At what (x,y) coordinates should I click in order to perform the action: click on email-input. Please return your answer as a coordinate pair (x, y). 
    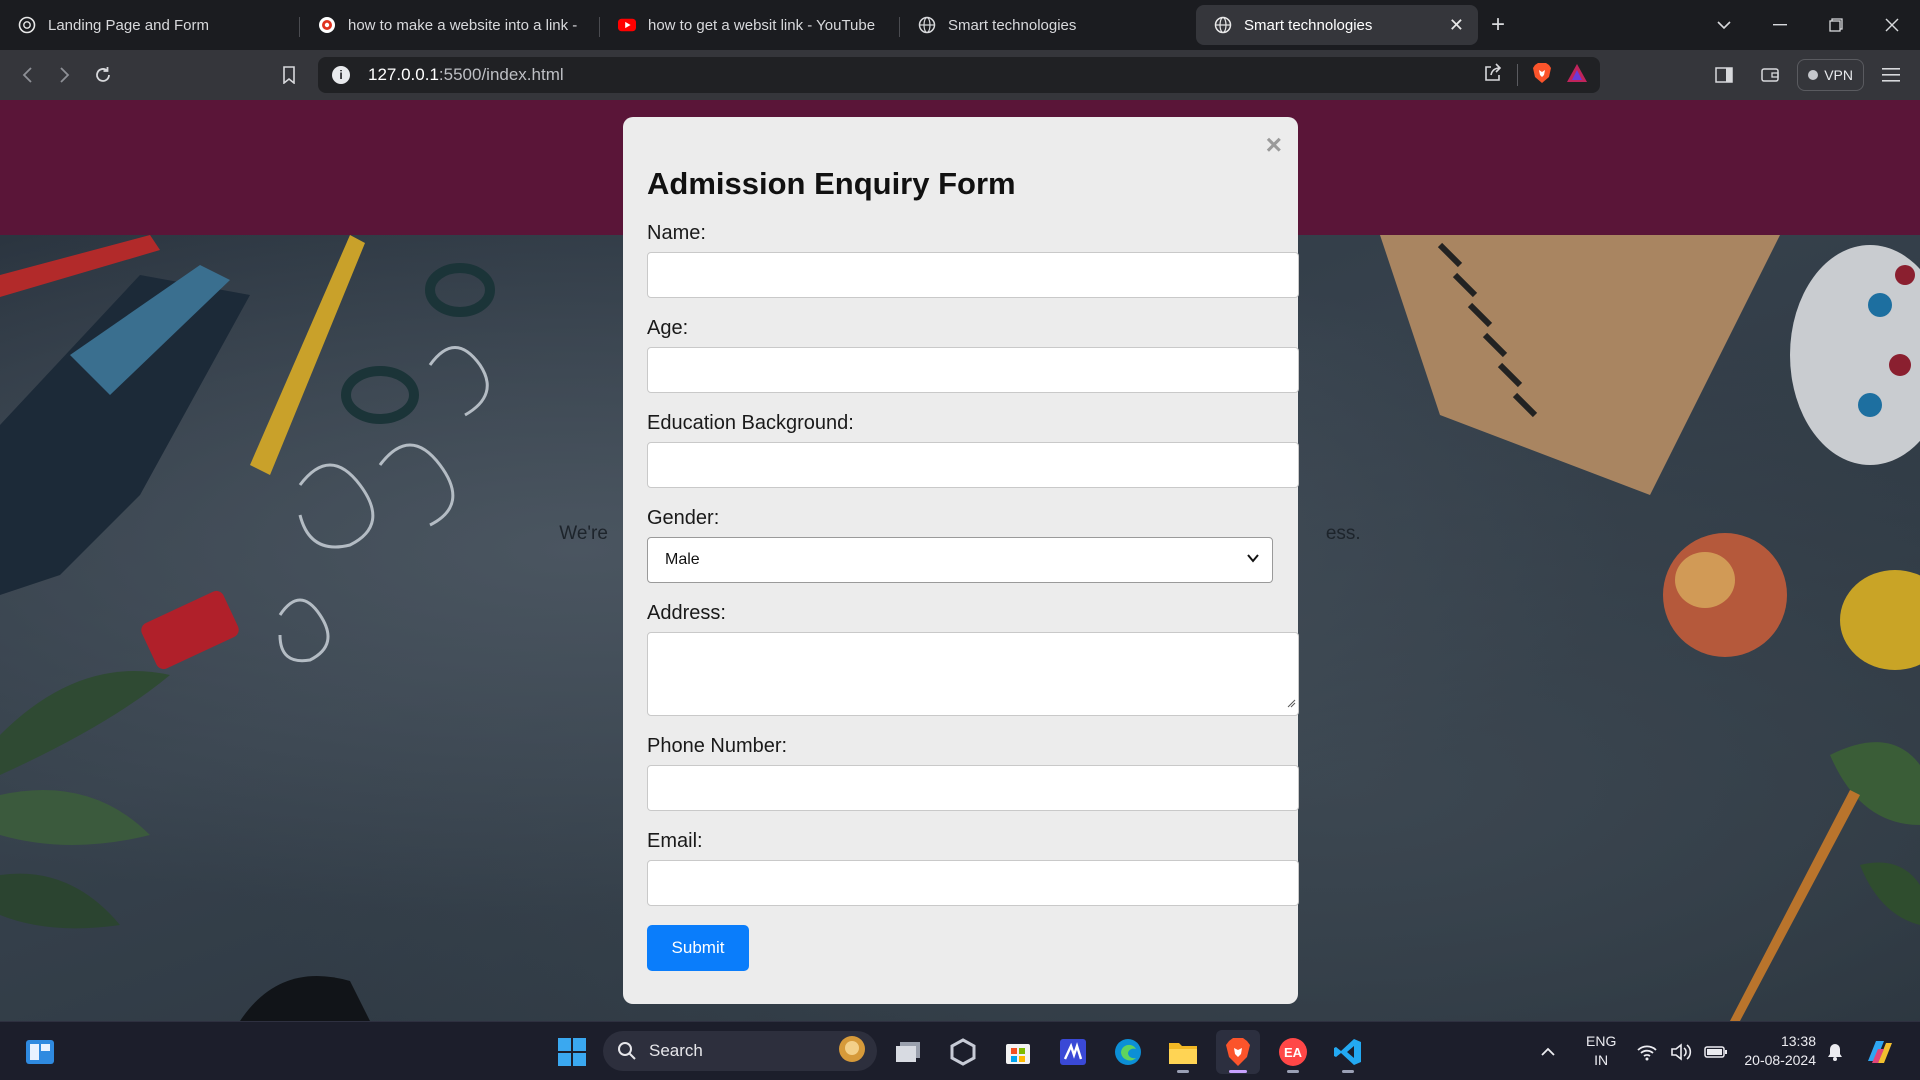
    Looking at the image, I should click on (973, 883).